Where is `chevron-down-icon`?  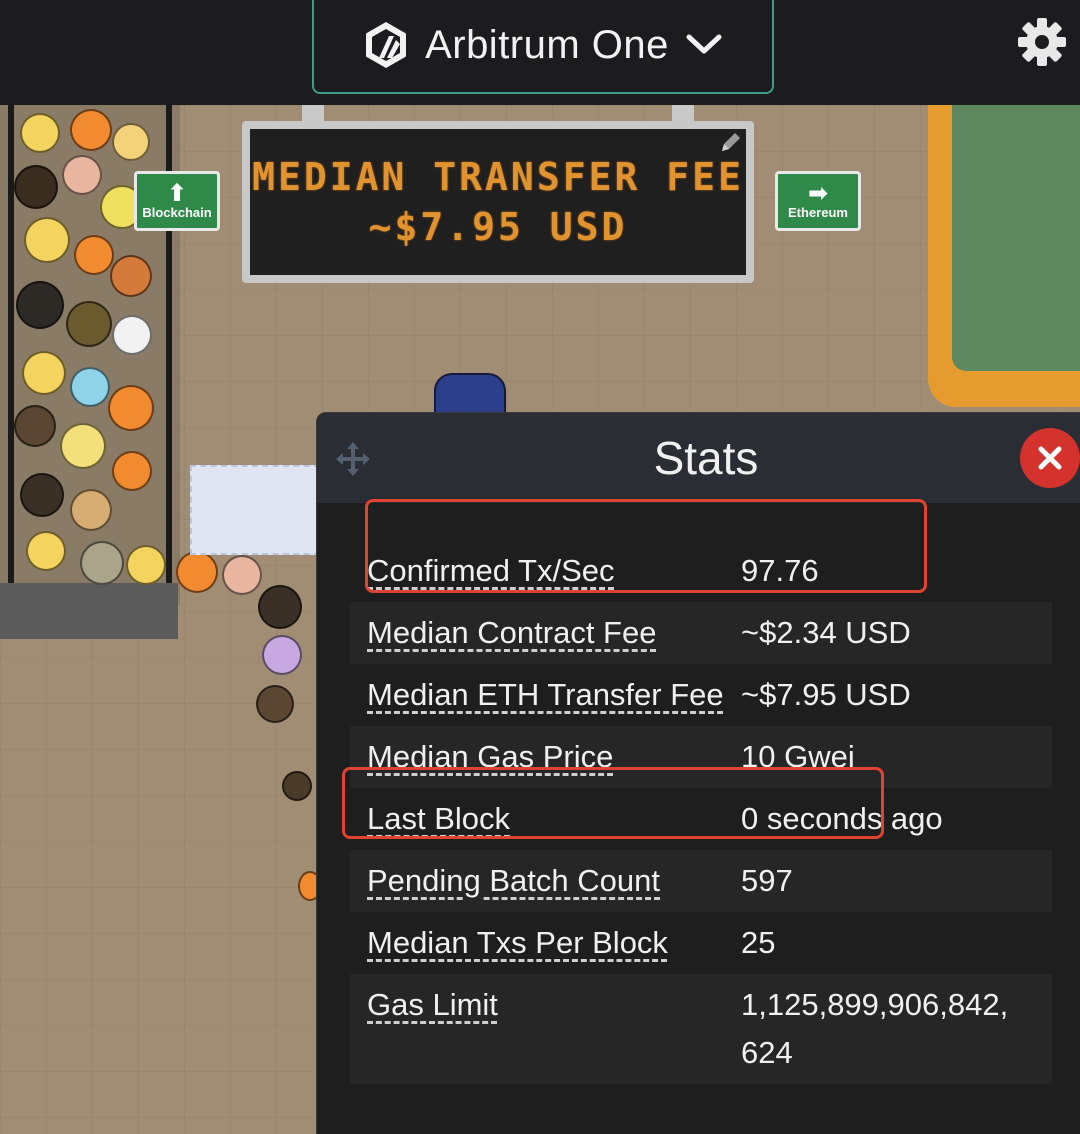 chevron-down-icon is located at coordinates (704, 44).